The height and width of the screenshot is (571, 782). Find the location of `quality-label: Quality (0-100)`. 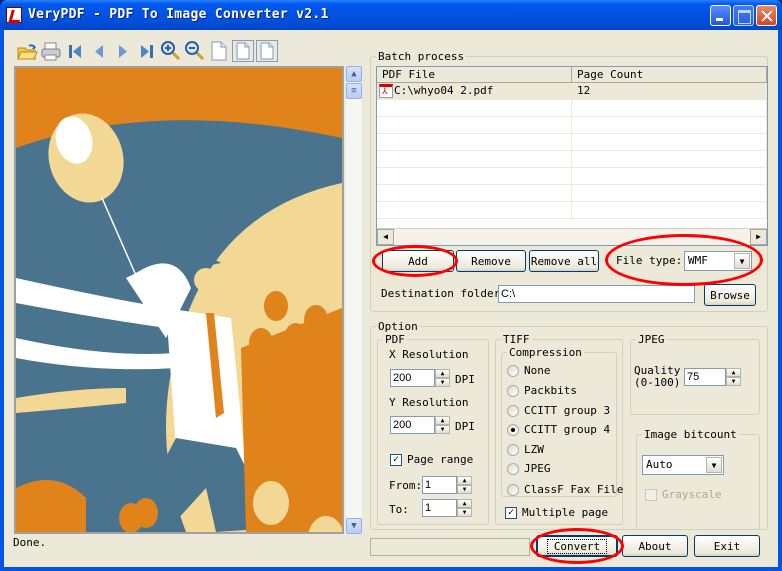

quality-label: Quality (0-100) is located at coordinates (657, 376).